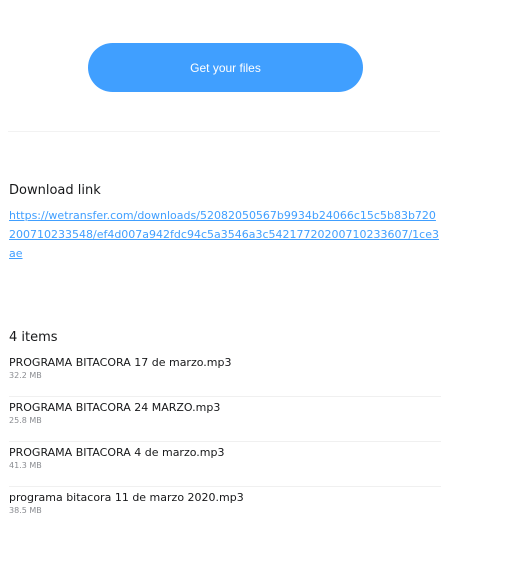  Describe the element at coordinates (25, 420) in the screenshot. I see `file-size: 25.8 MB` at that location.